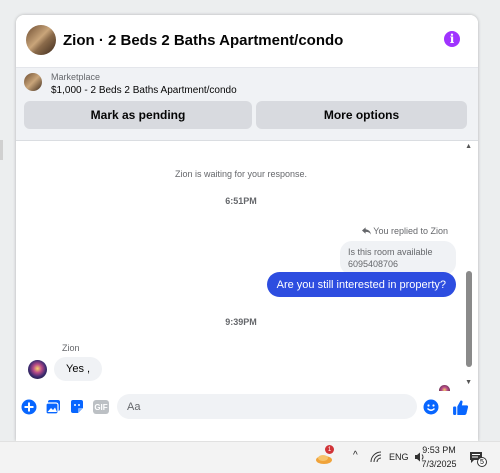 This screenshot has width=500, height=473. What do you see at coordinates (482, 462) in the screenshot?
I see `notification-count: 5` at bounding box center [482, 462].